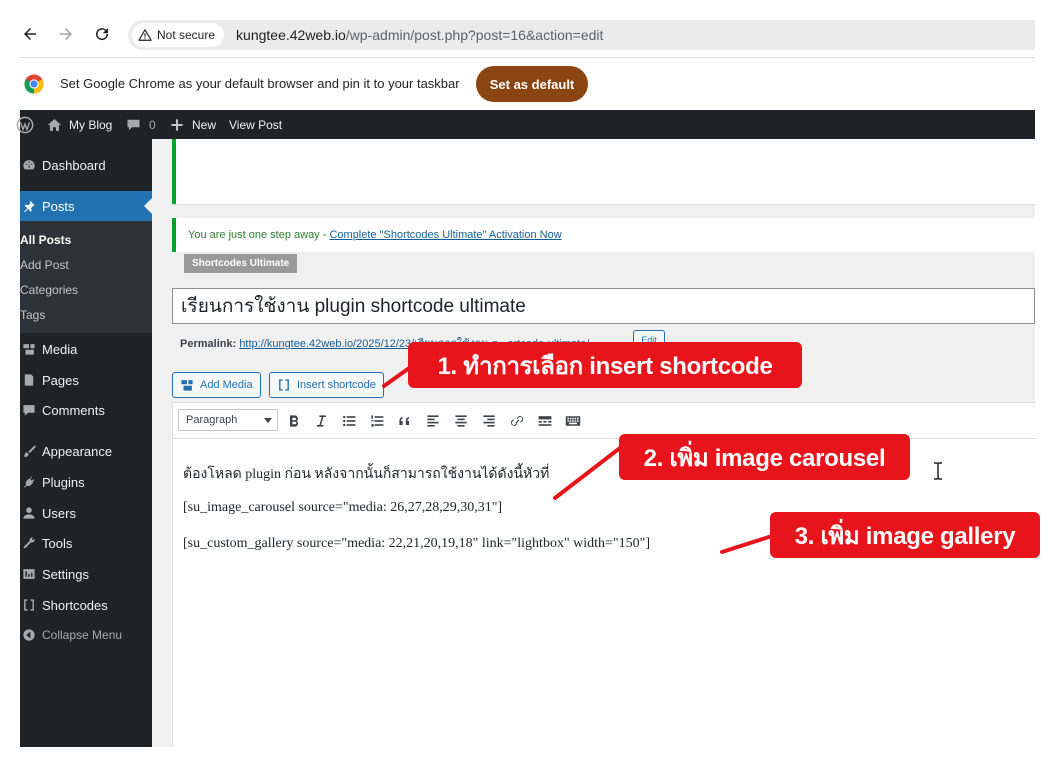 This screenshot has height=767, width=1060. I want to click on active-indicator, so click(148, 206).